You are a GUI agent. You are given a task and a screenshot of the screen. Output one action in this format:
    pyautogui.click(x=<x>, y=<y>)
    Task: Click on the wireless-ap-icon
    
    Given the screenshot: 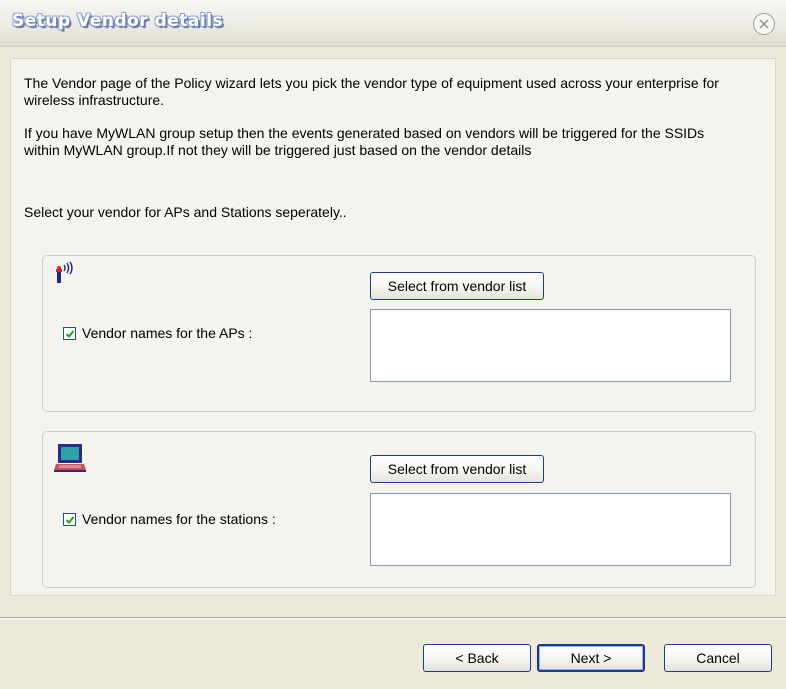 What is the action you would take?
    pyautogui.click(x=64, y=272)
    